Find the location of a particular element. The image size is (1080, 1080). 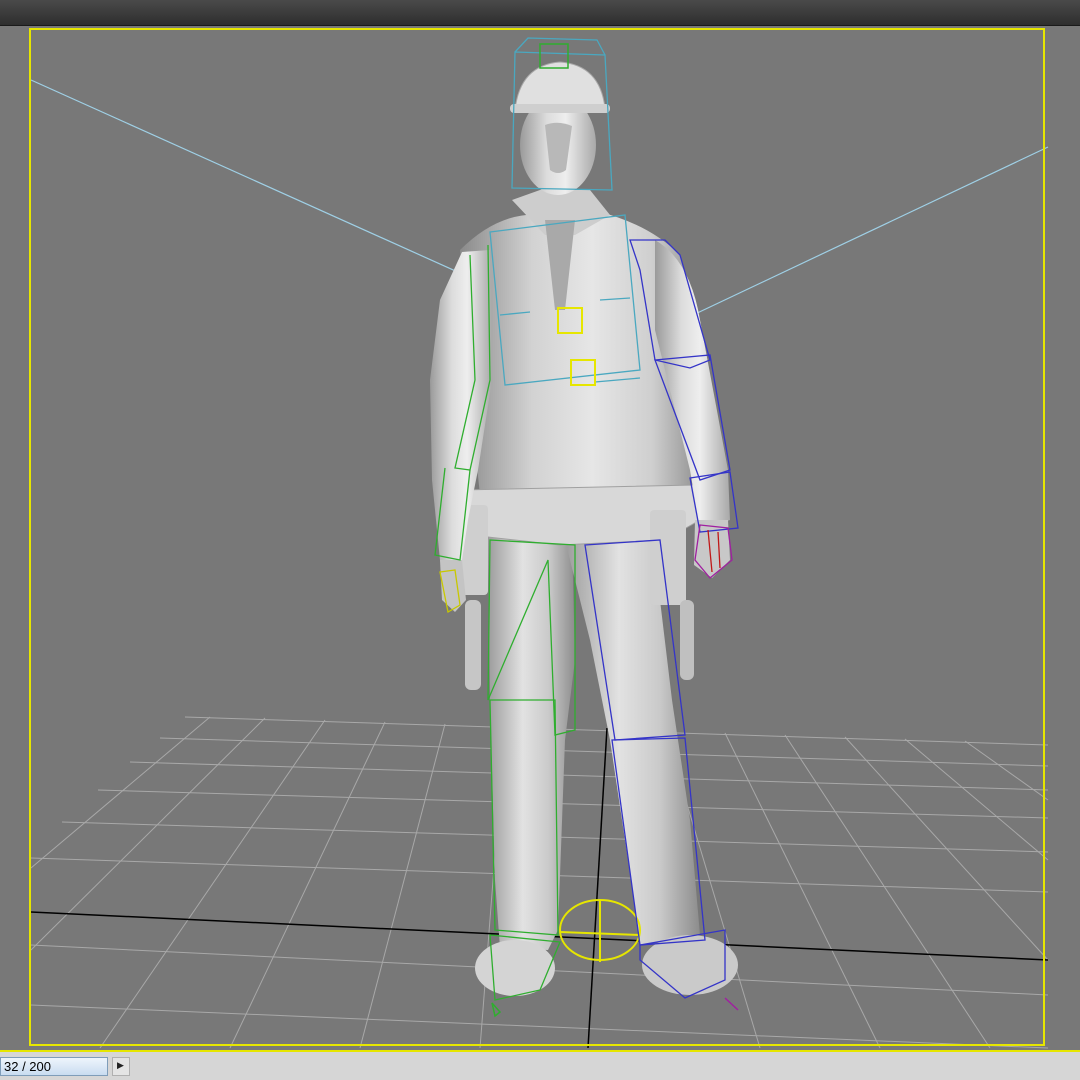

left-leg-mesh is located at coordinates (531, 741).